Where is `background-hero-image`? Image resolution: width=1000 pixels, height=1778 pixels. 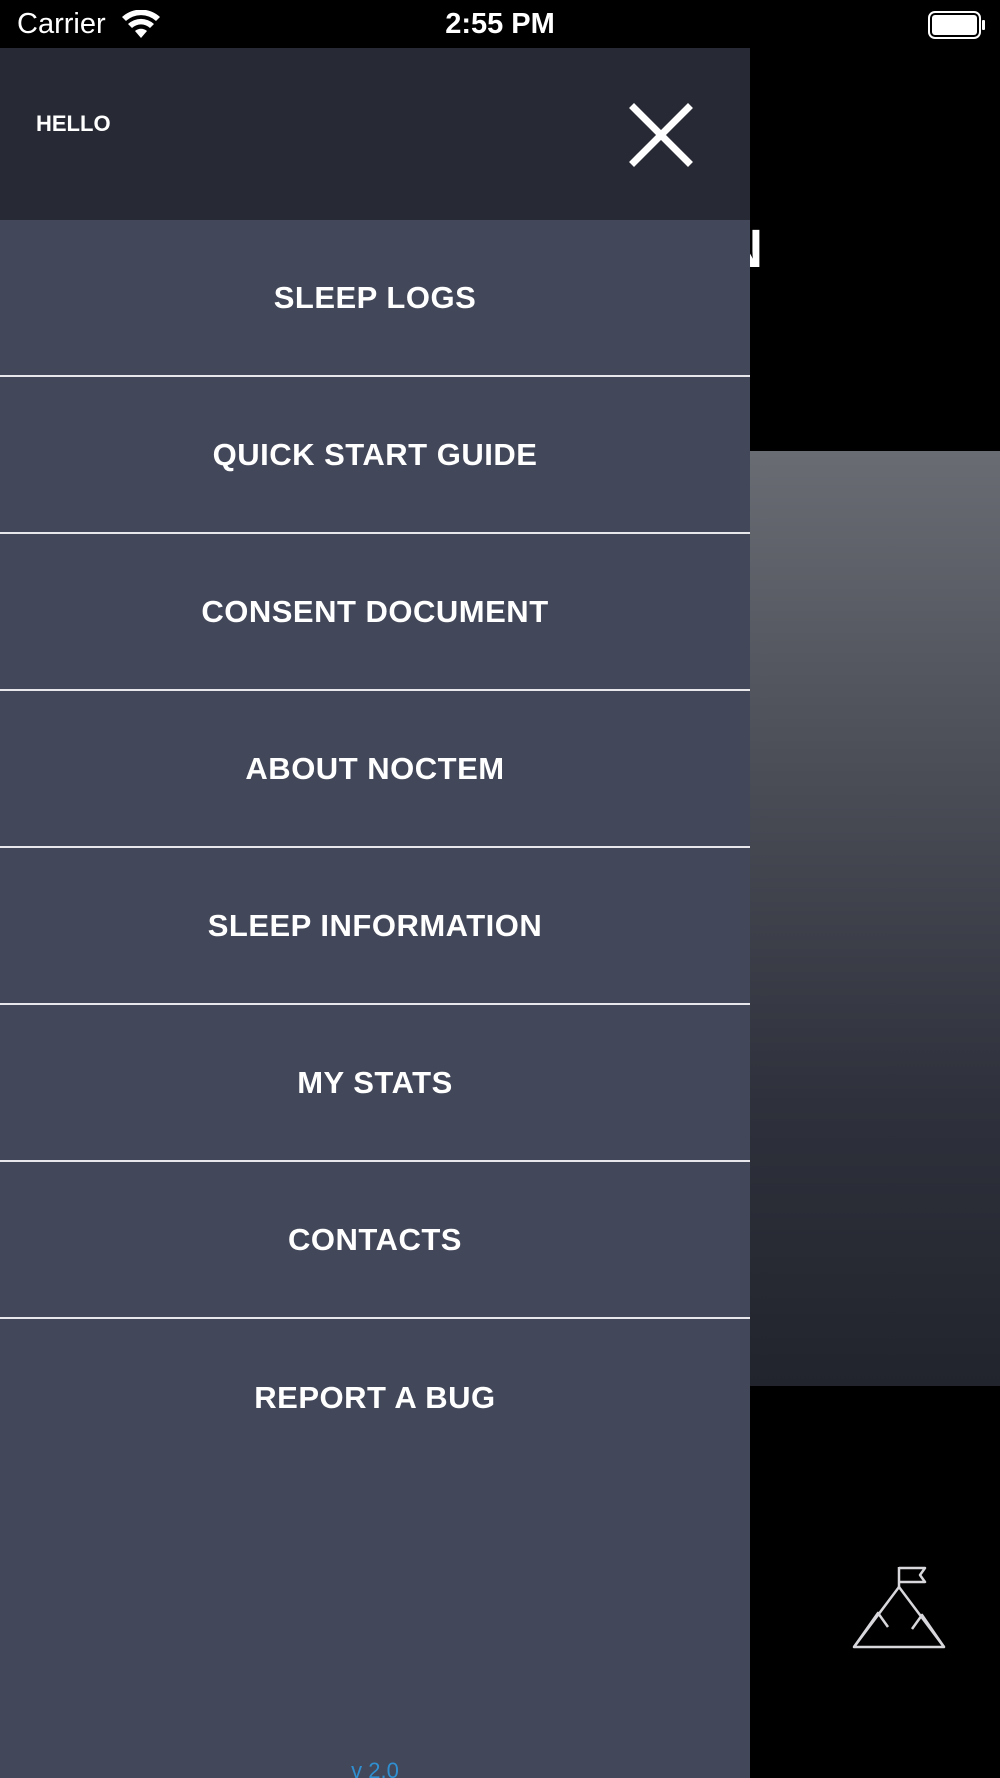 background-hero-image is located at coordinates (875, 918).